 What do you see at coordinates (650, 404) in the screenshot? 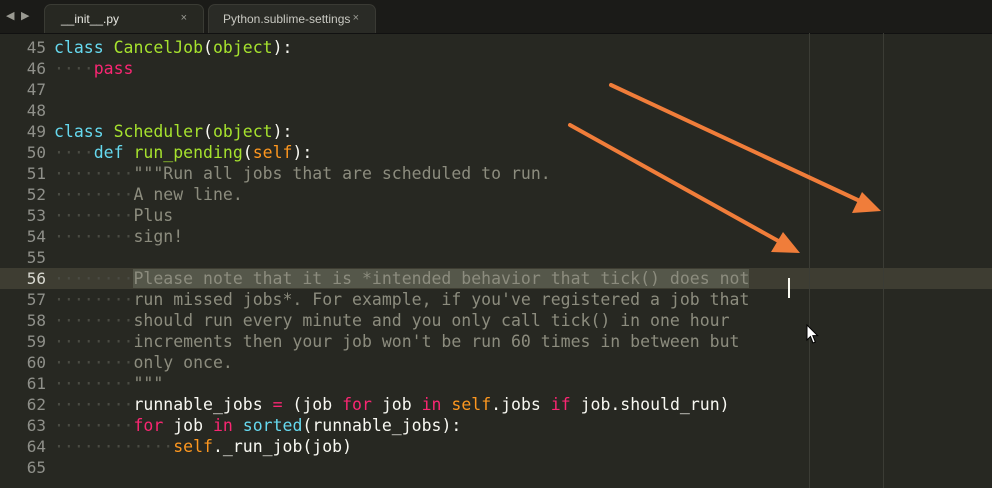
I see `code-token: job.should_run)` at bounding box center [650, 404].